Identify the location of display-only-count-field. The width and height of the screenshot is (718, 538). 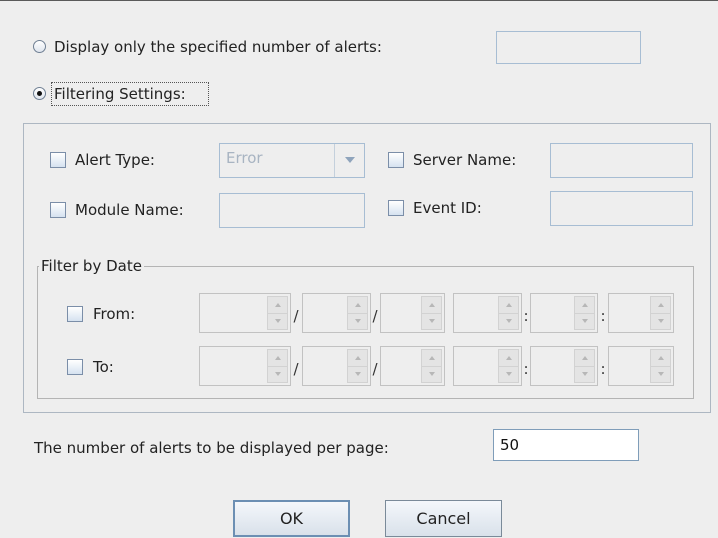
(568, 47).